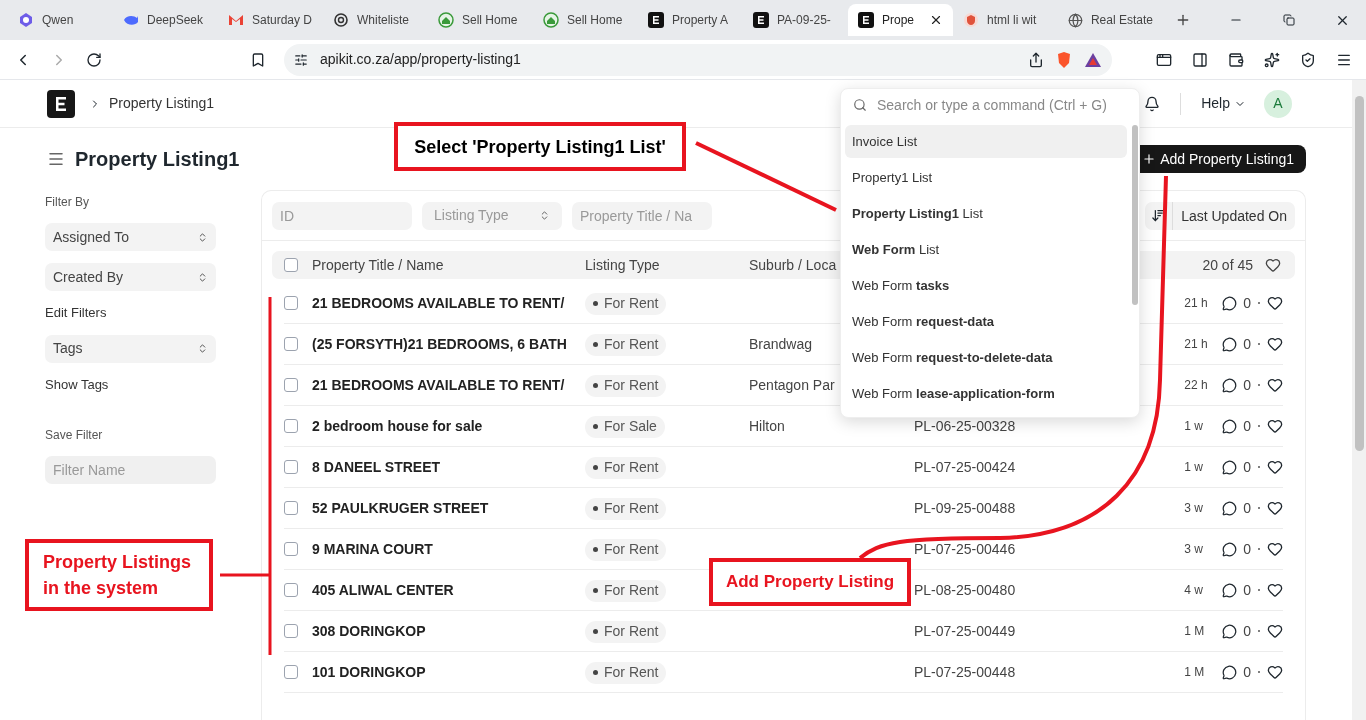 The image size is (1366, 720). What do you see at coordinates (1200, 59) in the screenshot?
I see `sidebar-icon` at bounding box center [1200, 59].